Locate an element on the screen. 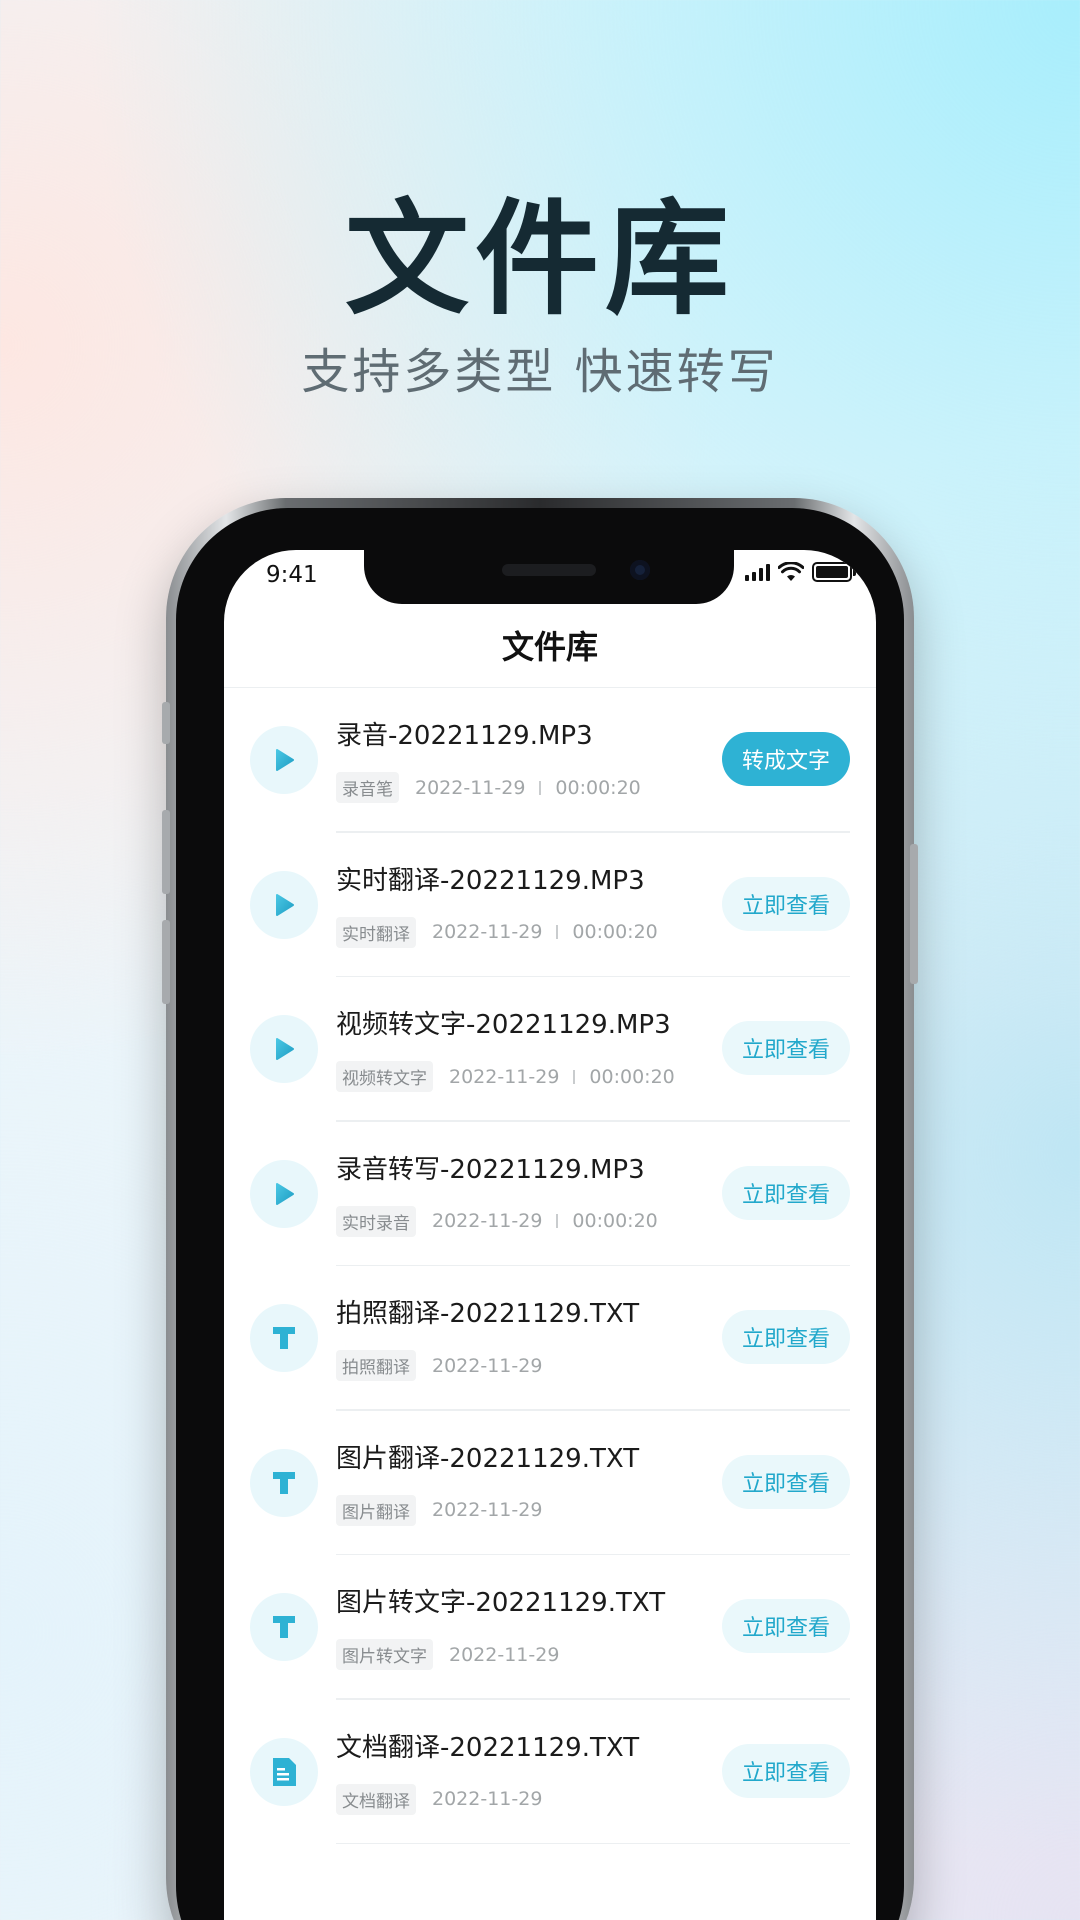 Image resolution: width=1080 pixels, height=1920 pixels. file-name: 视频转文字-20221129.MP3 is located at coordinates (503, 1025).